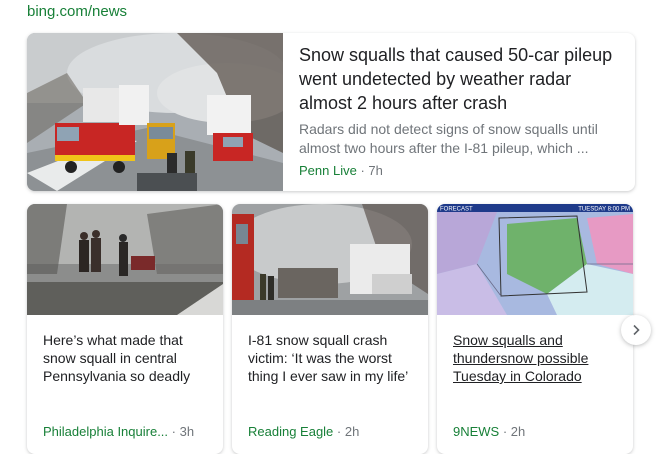 The image size is (662, 454). Describe the element at coordinates (290, 431) in the screenshot. I see `story-publisher-2: Reading Eagle` at that location.